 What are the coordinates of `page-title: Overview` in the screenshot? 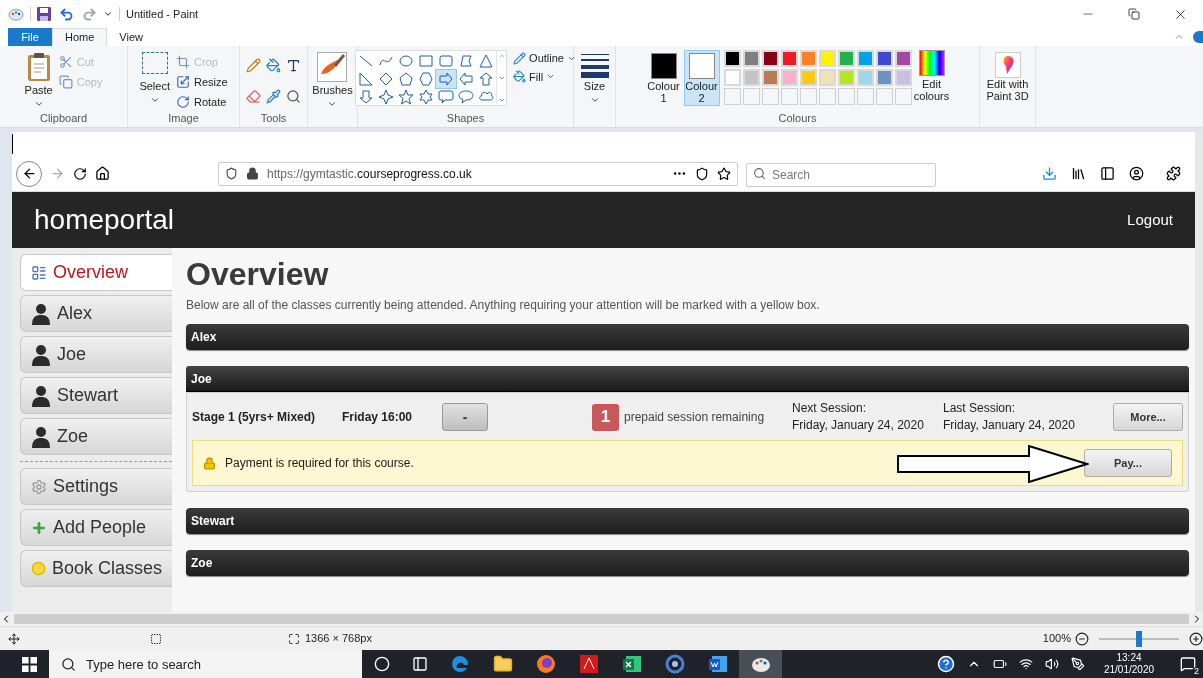 It's located at (258, 274).